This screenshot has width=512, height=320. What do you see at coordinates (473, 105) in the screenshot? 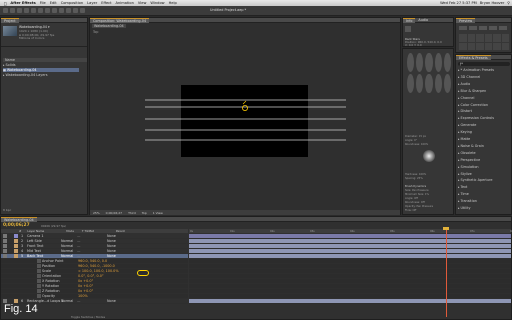
I see `effects-category-item: ▸ Color Correction` at bounding box center [473, 105].